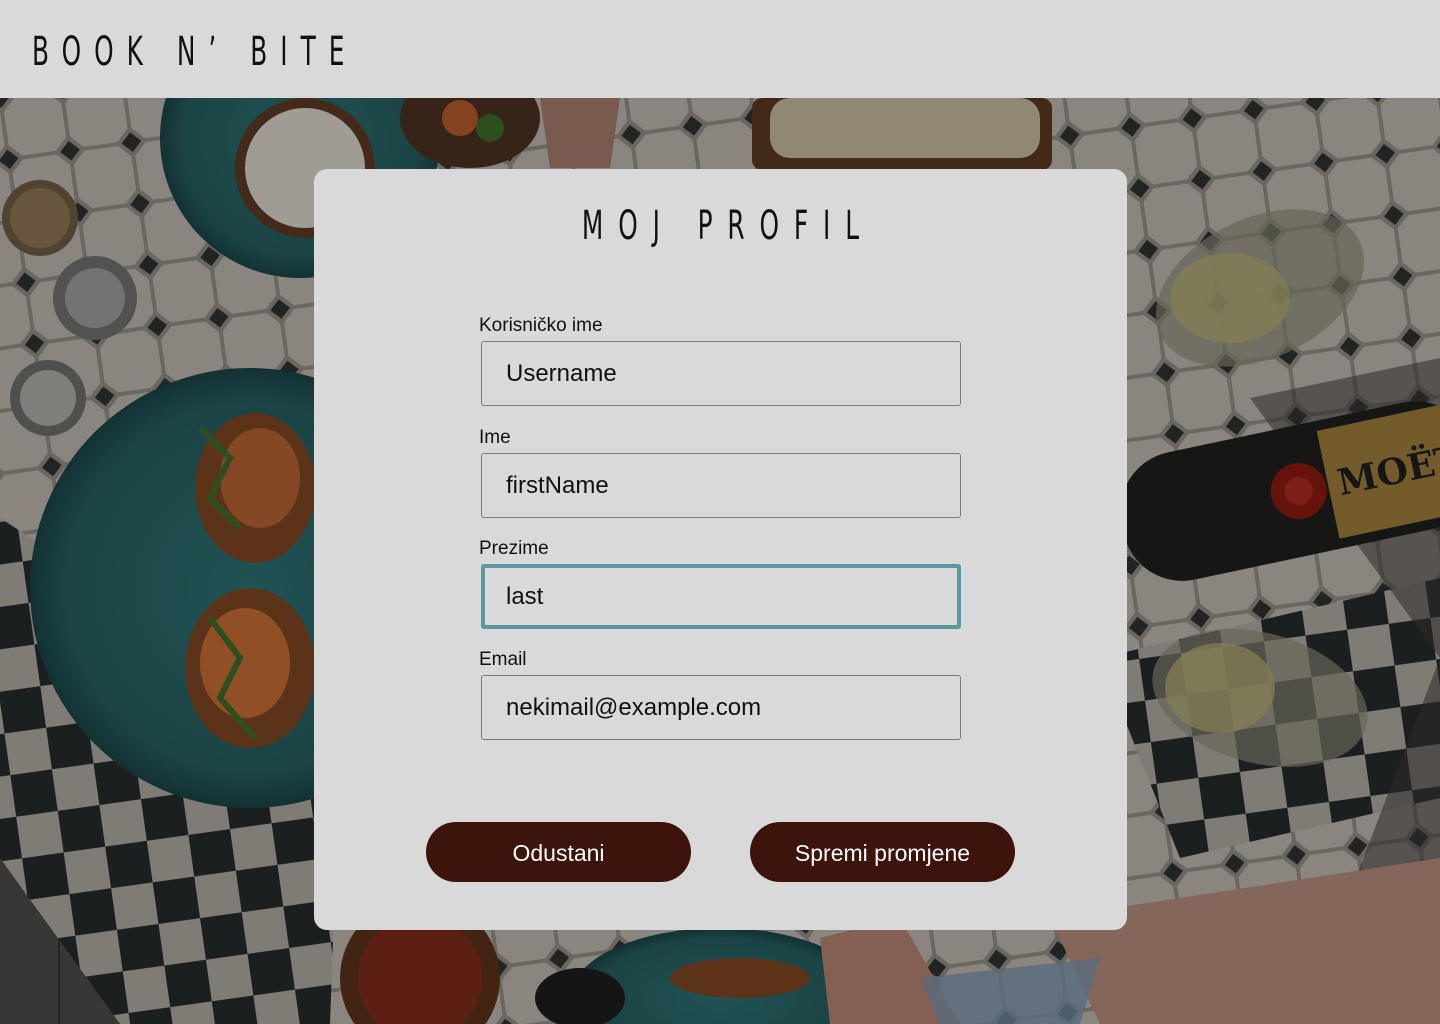 This screenshot has height=1024, width=1440. I want to click on username-field, so click(721, 373).